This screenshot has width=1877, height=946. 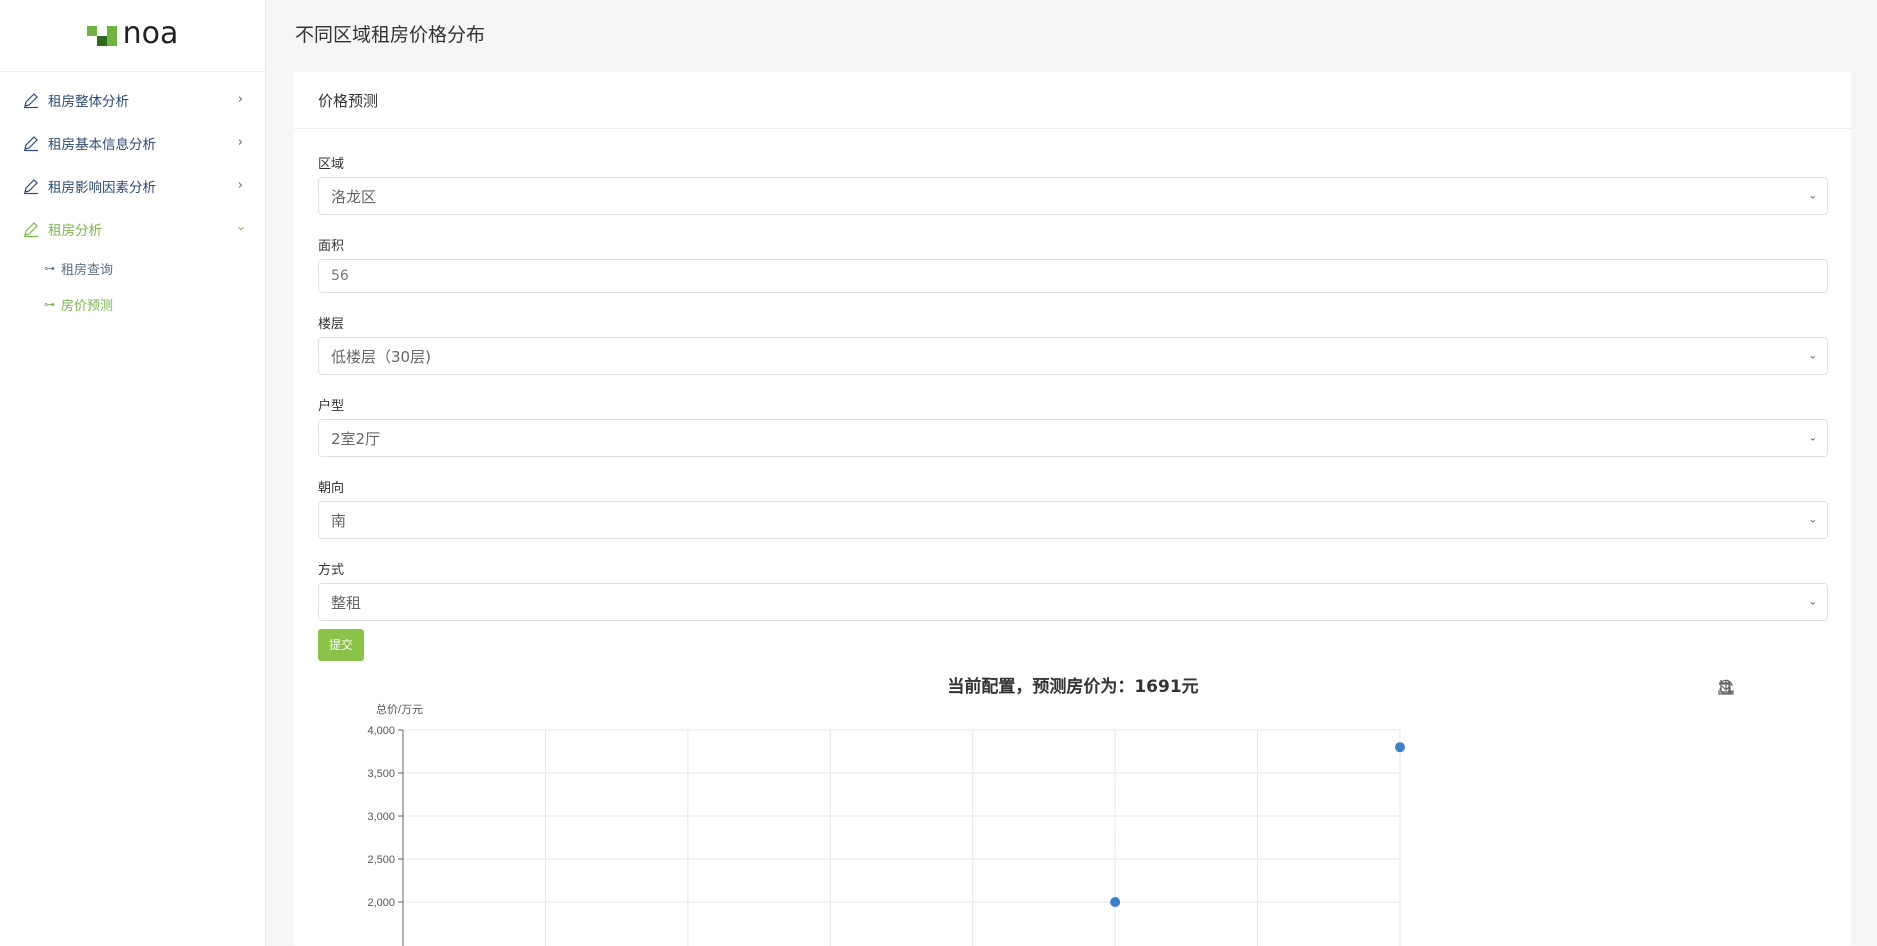 What do you see at coordinates (354, 196) in the screenshot?
I see `region-select-value: 洛龙区` at bounding box center [354, 196].